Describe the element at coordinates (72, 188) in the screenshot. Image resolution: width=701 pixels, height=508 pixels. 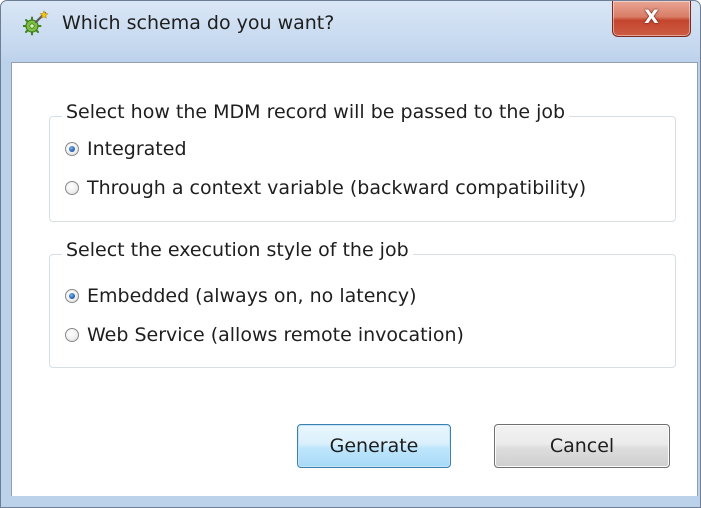
I see `radio-context-variable-control` at that location.